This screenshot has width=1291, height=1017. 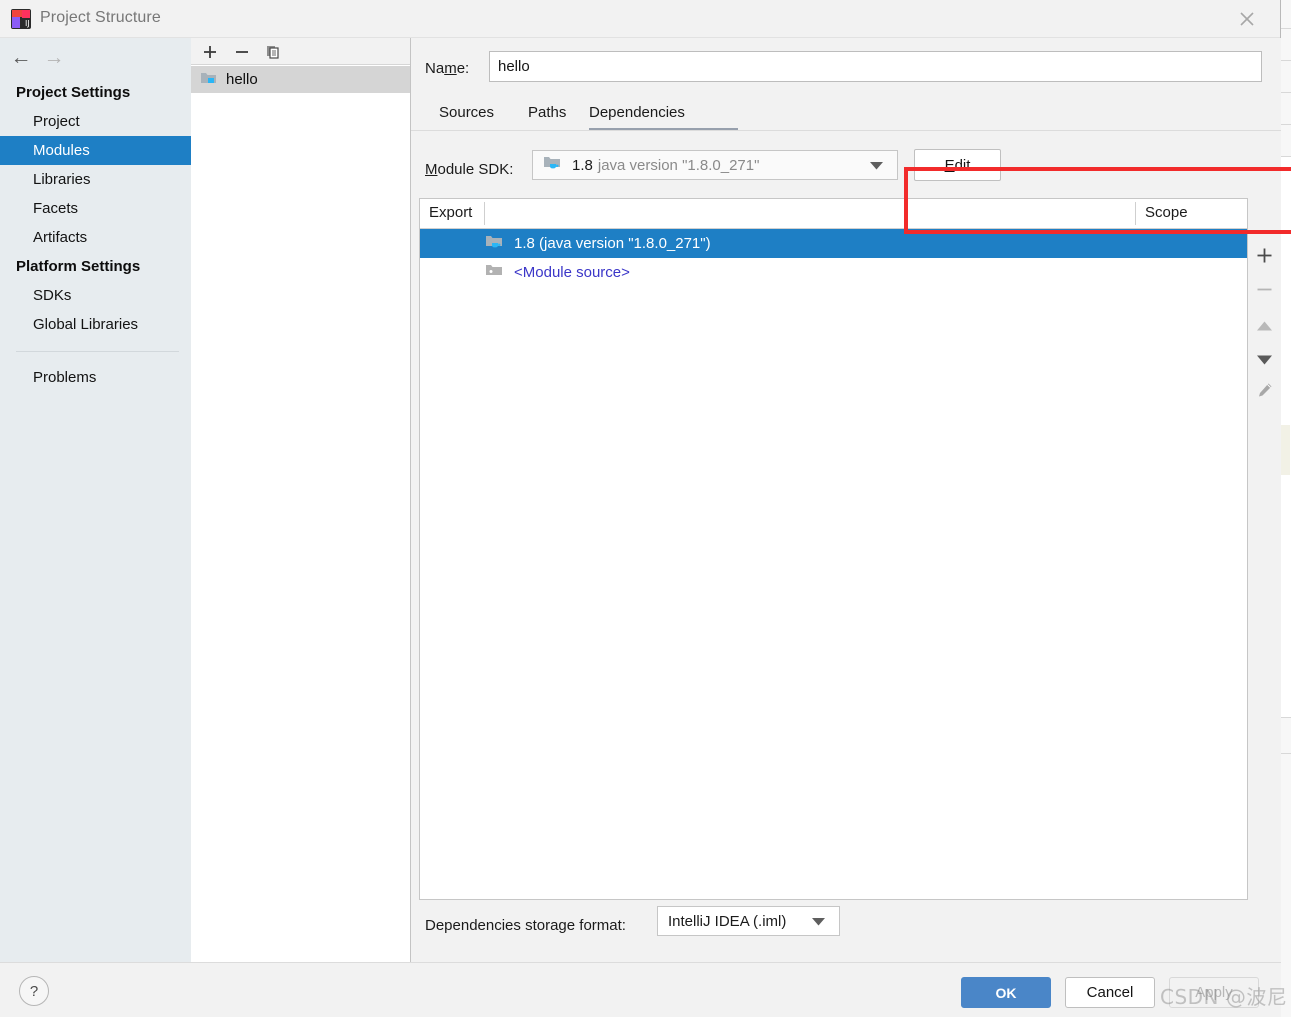 What do you see at coordinates (957, 165) in the screenshot?
I see `edit-sdk-button: Edit` at bounding box center [957, 165].